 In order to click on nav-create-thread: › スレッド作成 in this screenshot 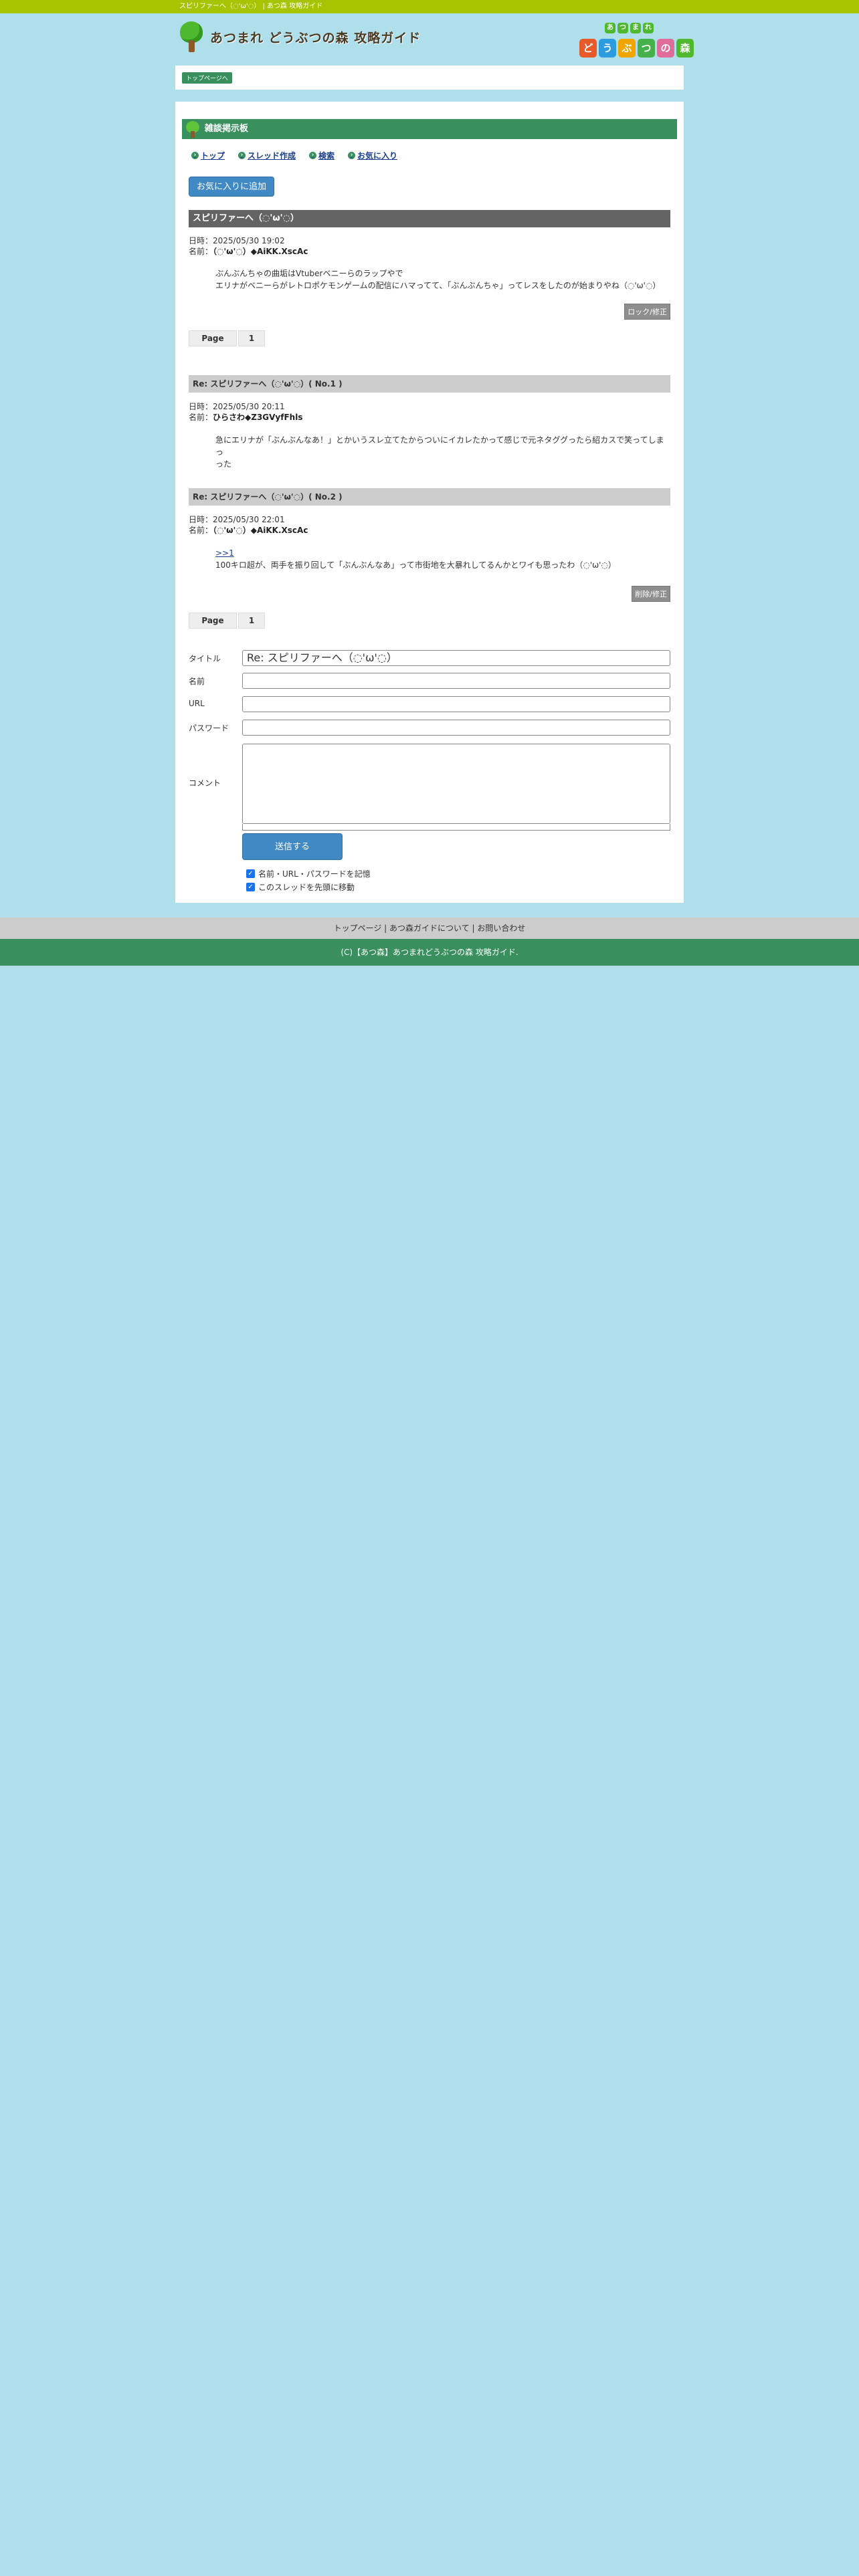, I will do `click(267, 155)`.